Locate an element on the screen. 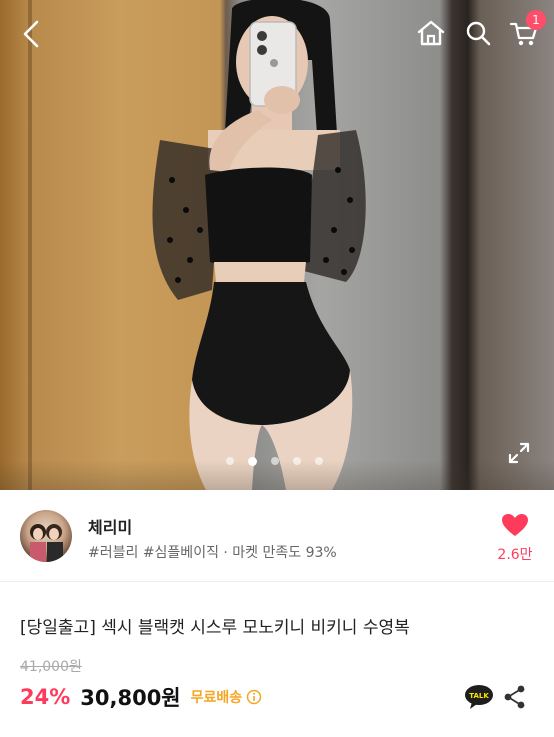 The height and width of the screenshot is (737, 554). original-price: 41,000원 is located at coordinates (51, 667).